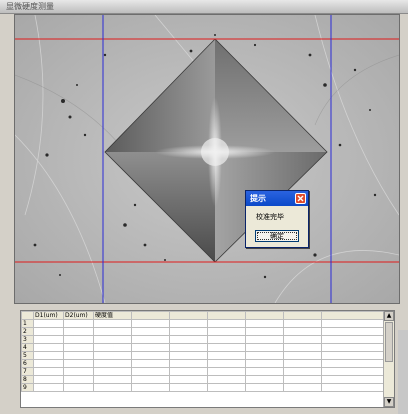  What do you see at coordinates (389, 342) in the screenshot?
I see `scroll-thumb` at bounding box center [389, 342].